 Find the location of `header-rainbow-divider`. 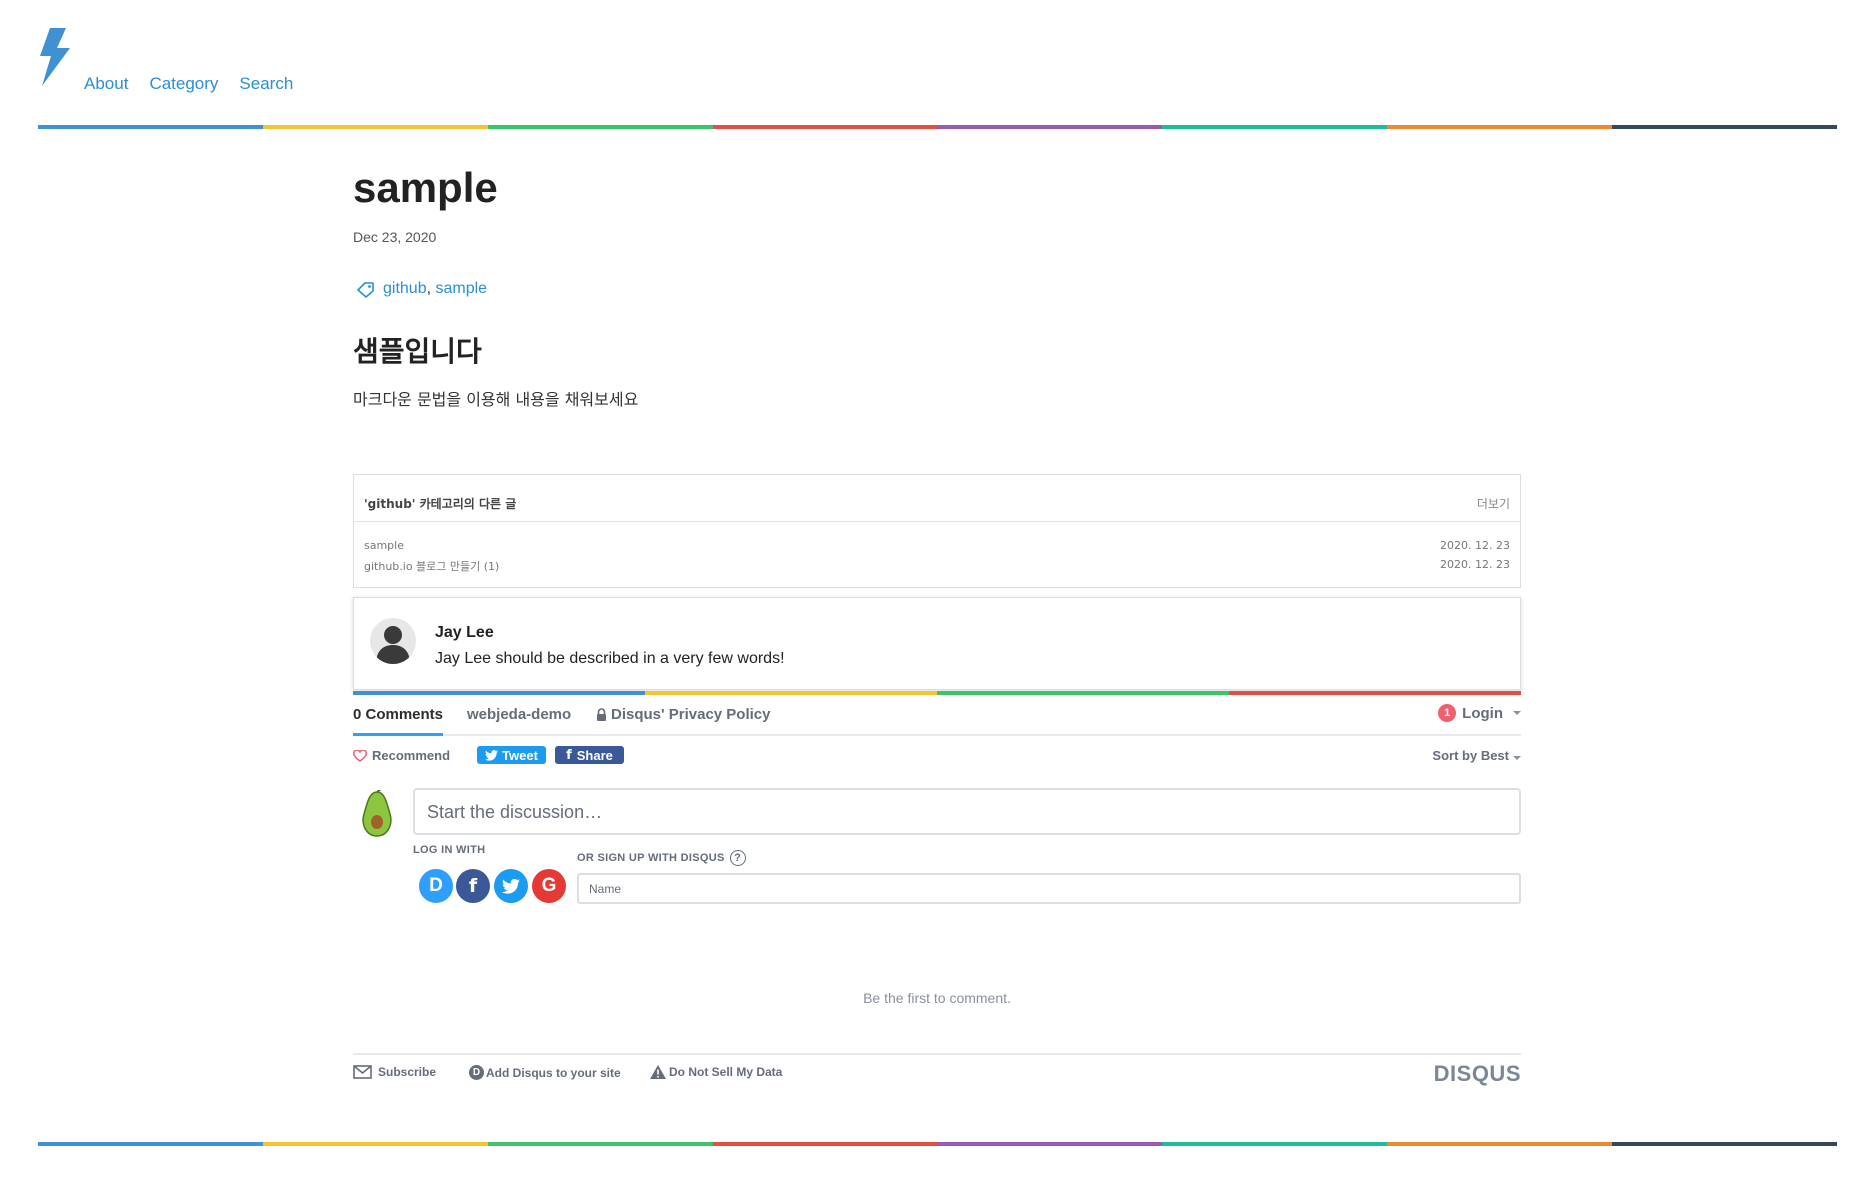

header-rainbow-divider is located at coordinates (937, 127).